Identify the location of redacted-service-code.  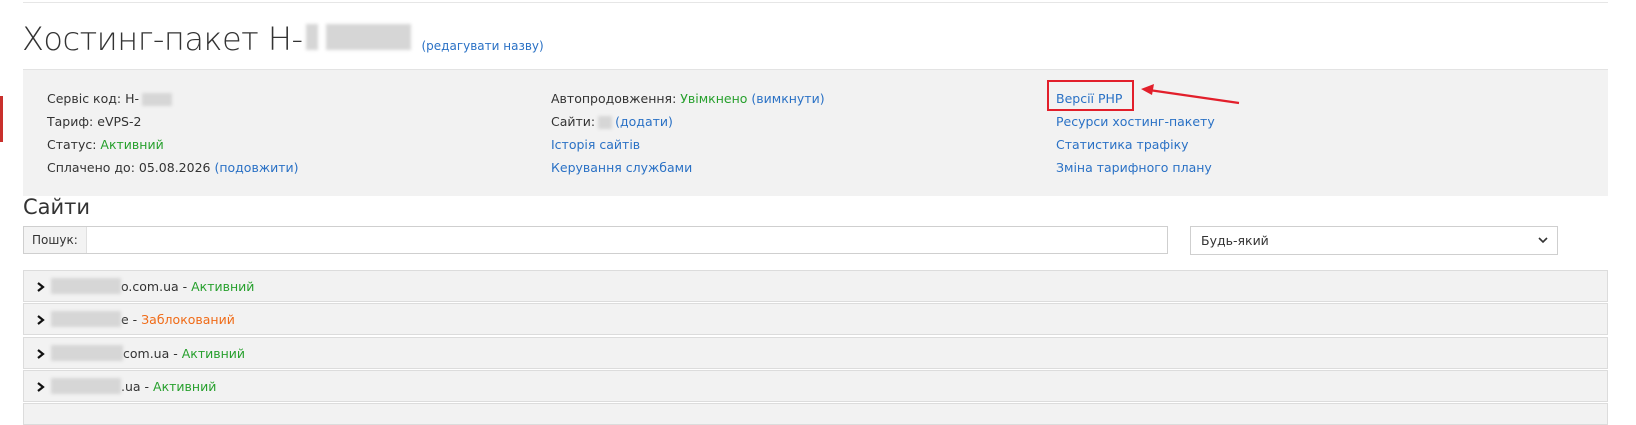
(156, 99).